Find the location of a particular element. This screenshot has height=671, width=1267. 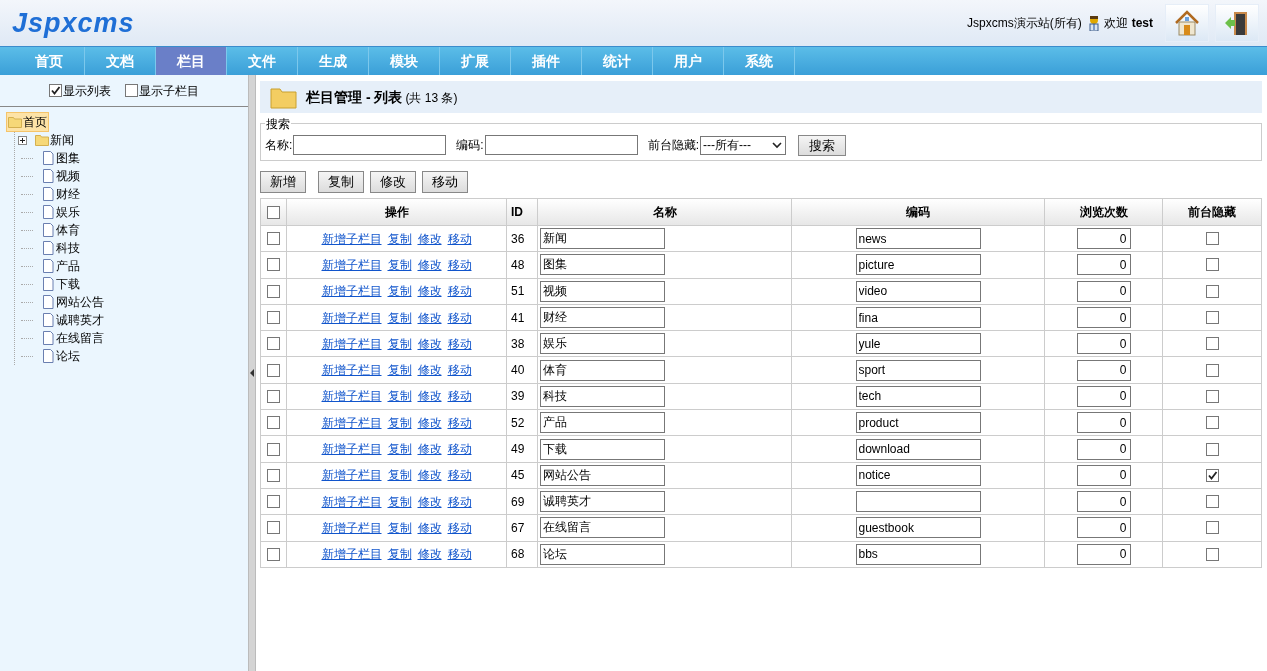

input-field: product is located at coordinates (918, 423).